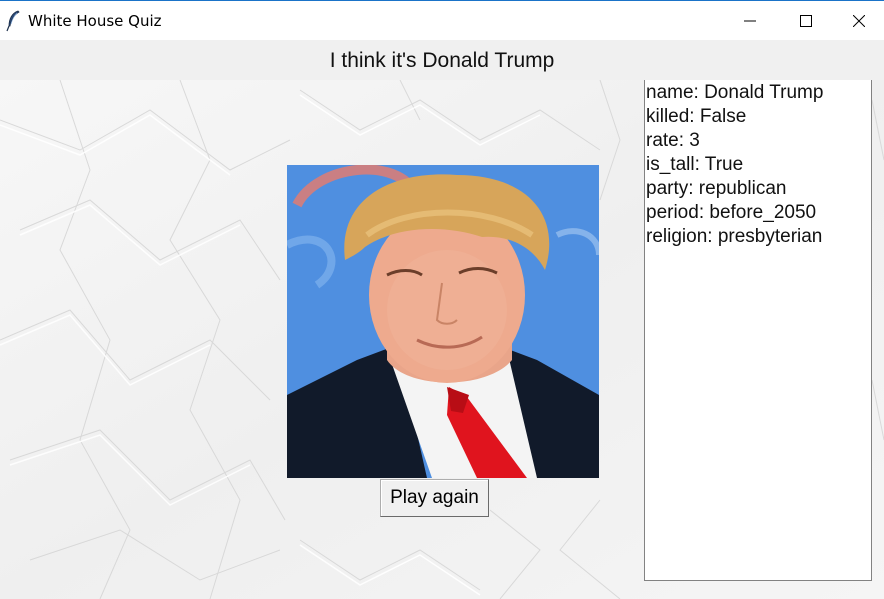  Describe the element at coordinates (434, 498) in the screenshot. I see `play-again-button: Play again` at that location.